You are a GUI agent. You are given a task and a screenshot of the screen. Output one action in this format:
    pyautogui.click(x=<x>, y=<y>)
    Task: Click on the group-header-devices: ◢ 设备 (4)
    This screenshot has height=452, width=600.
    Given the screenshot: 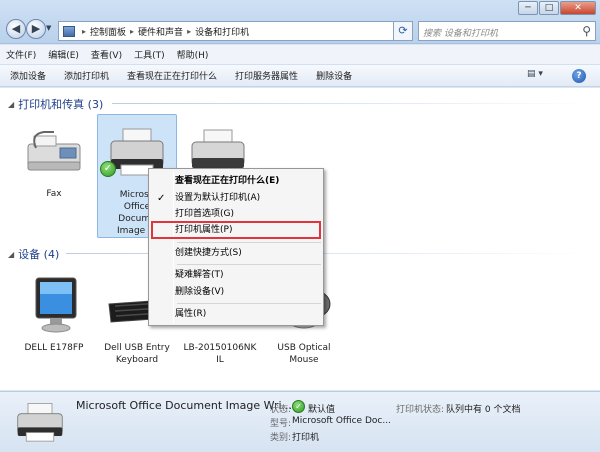 What is the action you would take?
    pyautogui.click(x=33, y=254)
    